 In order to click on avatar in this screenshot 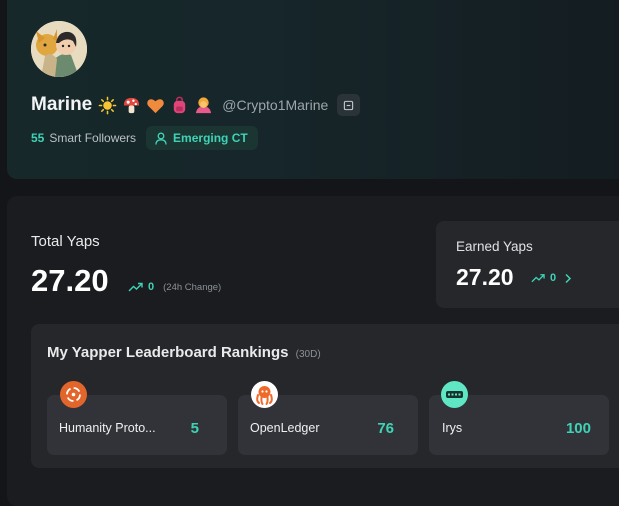, I will do `click(59, 49)`.